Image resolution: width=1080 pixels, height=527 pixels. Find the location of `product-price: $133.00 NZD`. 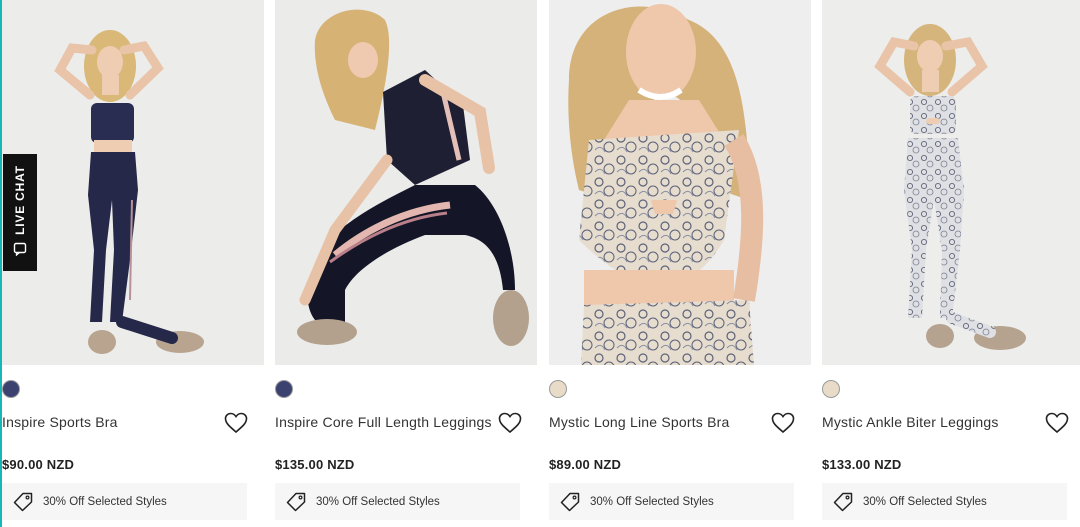

product-price: $133.00 NZD is located at coordinates (862, 464).